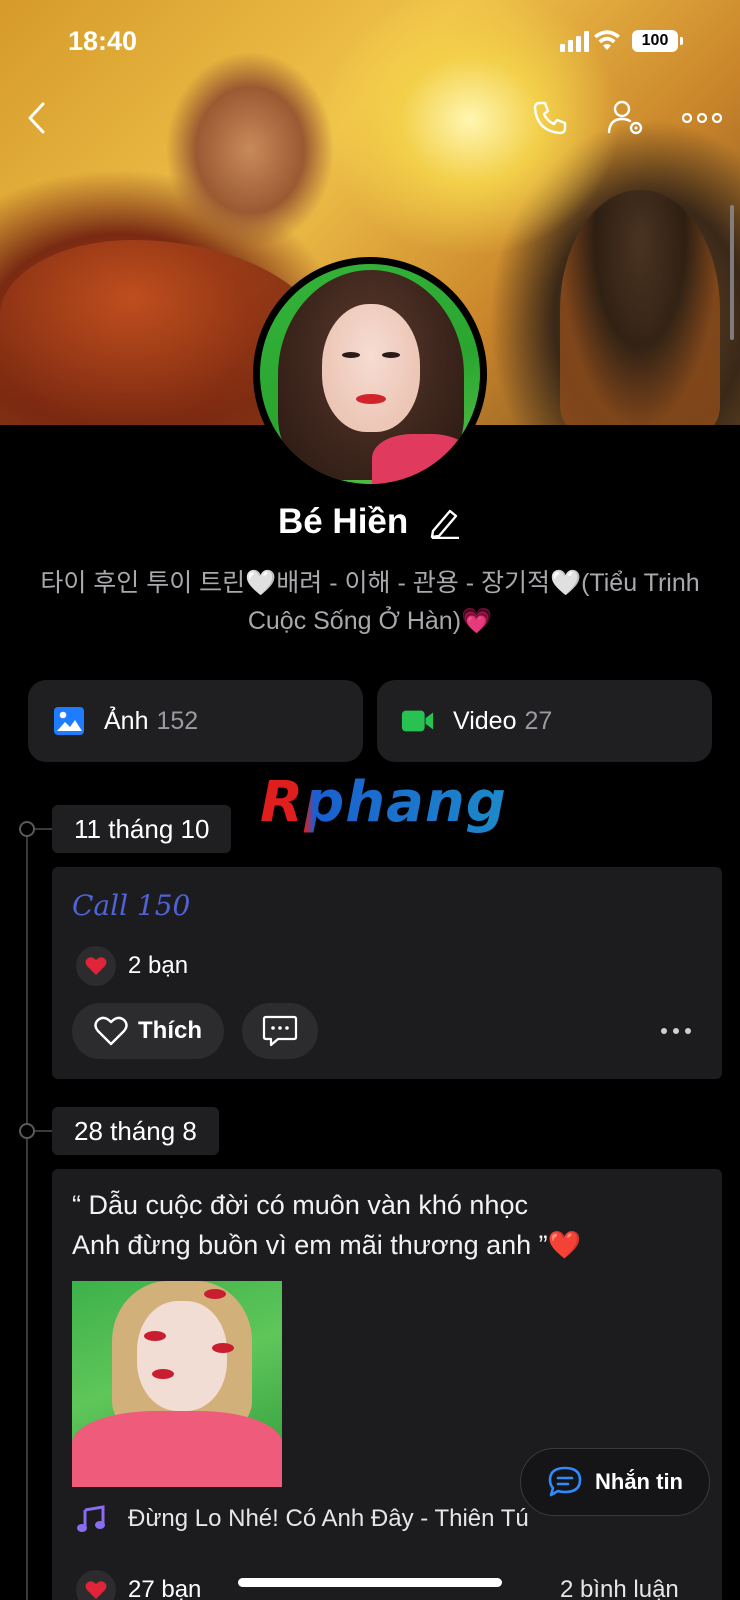 The width and height of the screenshot is (740, 1600). I want to click on edit-name-button, so click(445, 522).